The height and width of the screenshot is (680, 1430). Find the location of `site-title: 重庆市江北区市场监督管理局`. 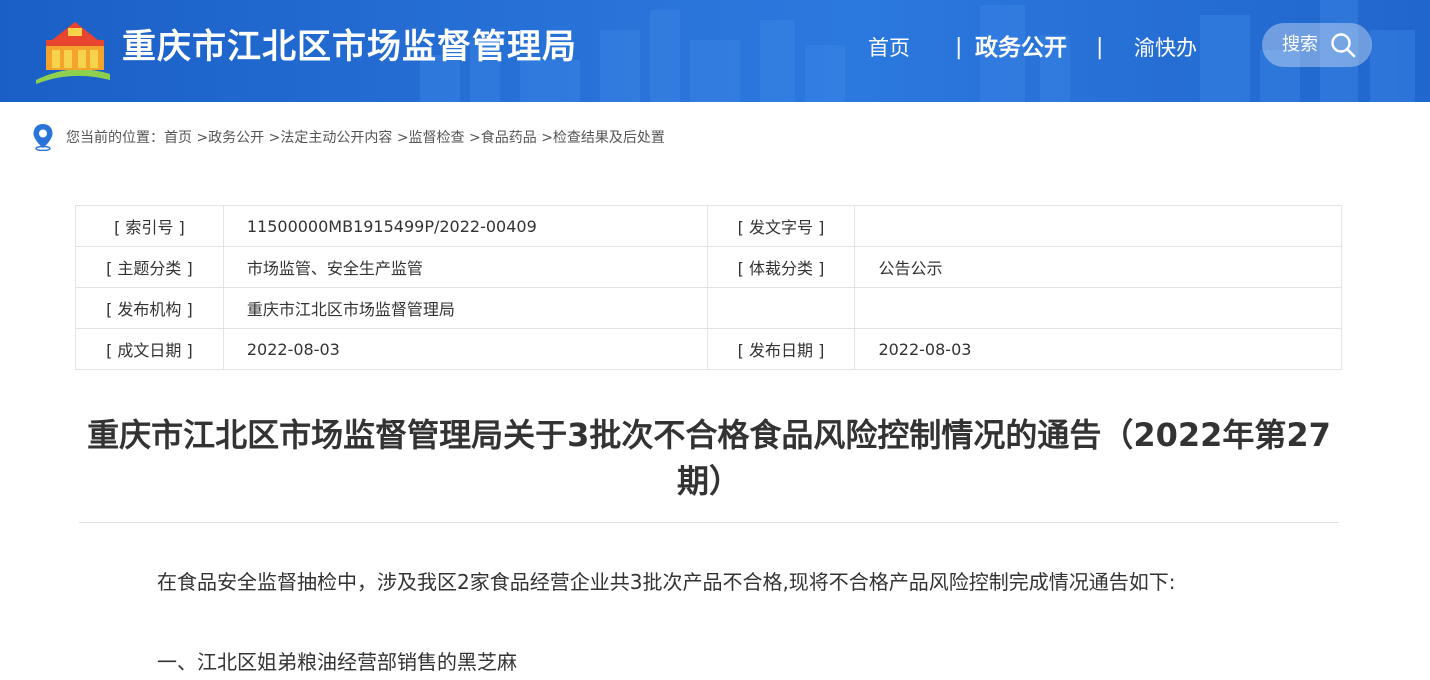

site-title: 重庆市江北区市场监督管理局 is located at coordinates (349, 47).